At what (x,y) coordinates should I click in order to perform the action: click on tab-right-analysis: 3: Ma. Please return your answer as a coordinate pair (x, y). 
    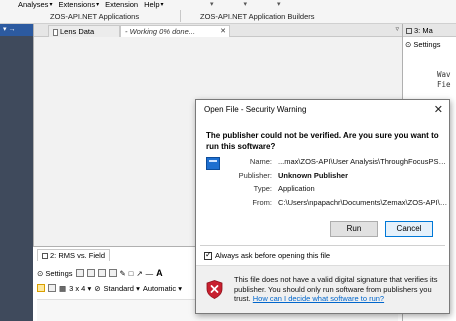
    Looking at the image, I should click on (429, 30).